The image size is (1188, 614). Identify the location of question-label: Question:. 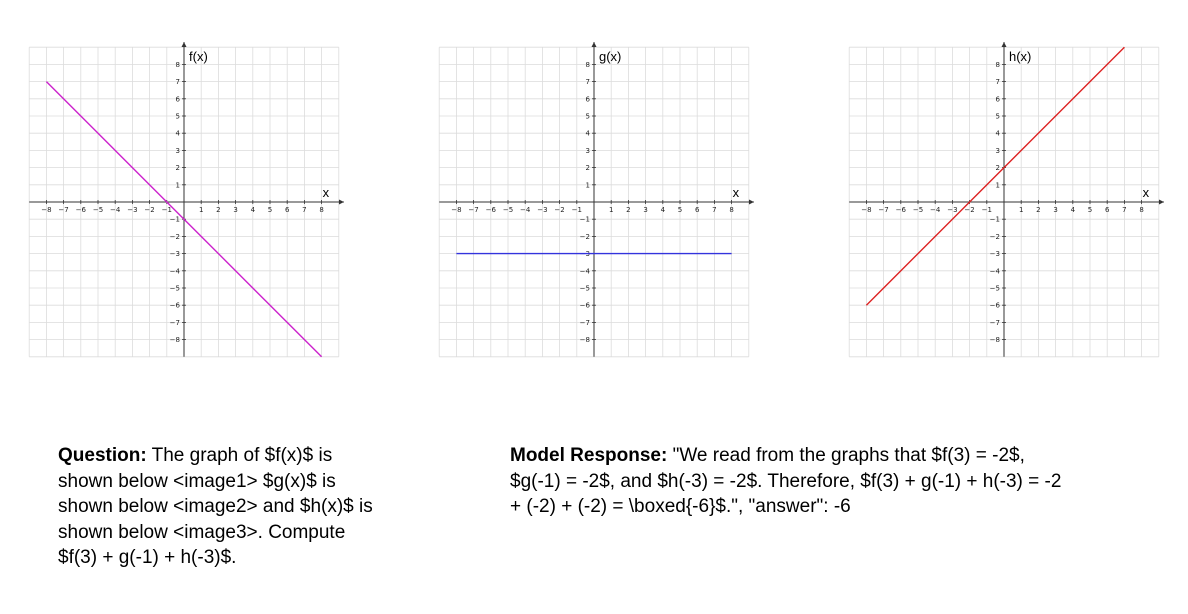
(102, 455).